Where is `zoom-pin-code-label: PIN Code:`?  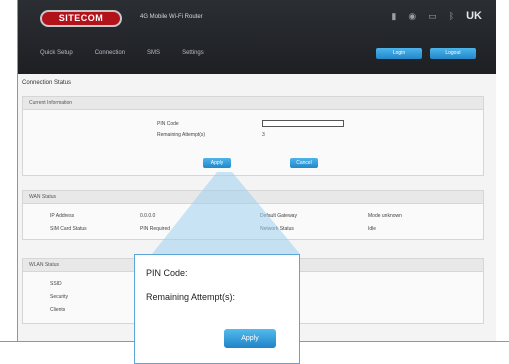 zoom-pin-code-label: PIN Code: is located at coordinates (167, 273).